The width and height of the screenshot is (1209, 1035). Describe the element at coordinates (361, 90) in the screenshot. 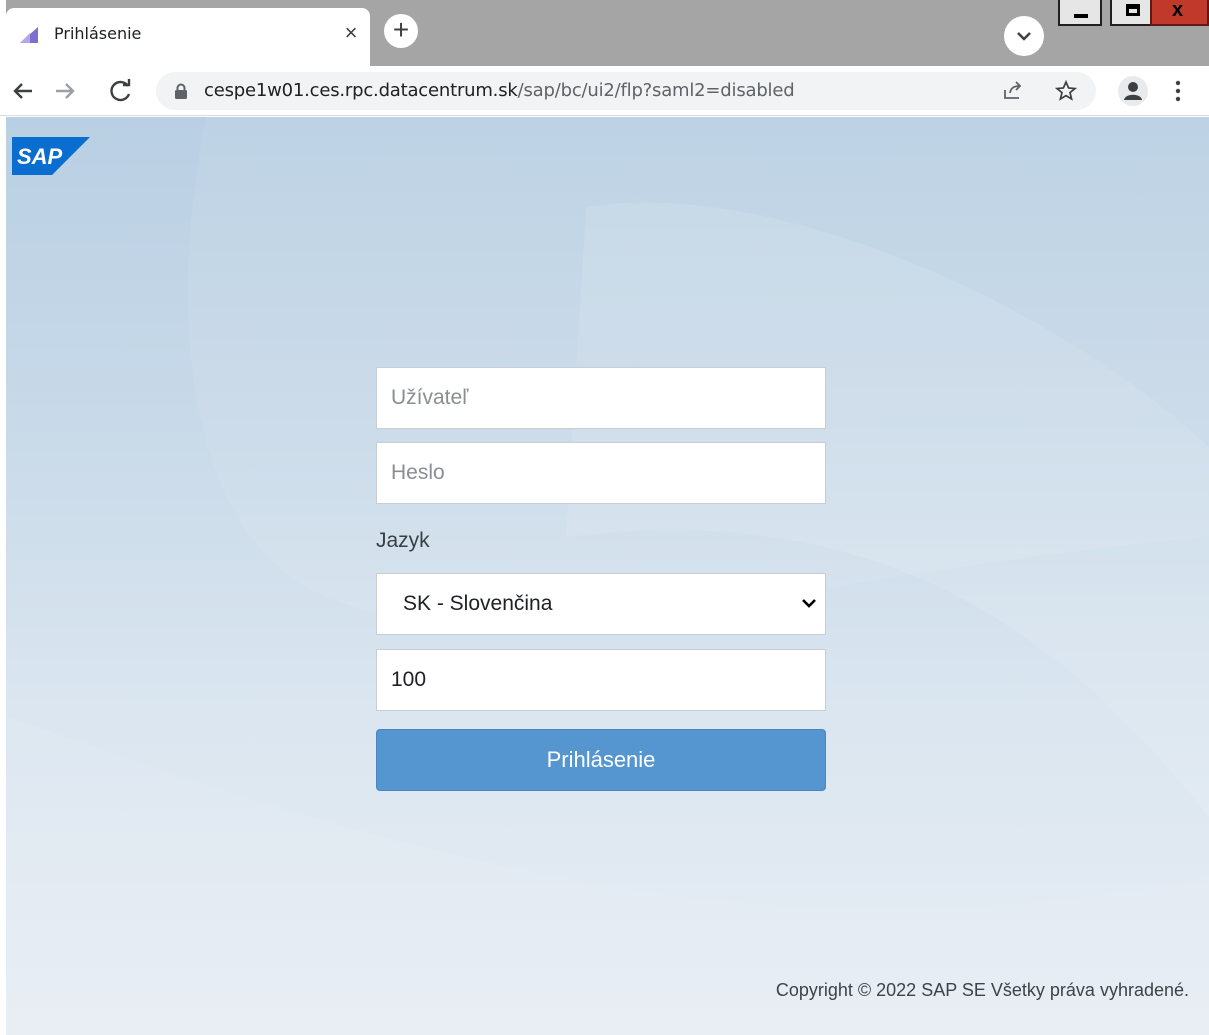

I see `url-host: cespe1w01.ces.rpc.datacentrum.sk` at that location.